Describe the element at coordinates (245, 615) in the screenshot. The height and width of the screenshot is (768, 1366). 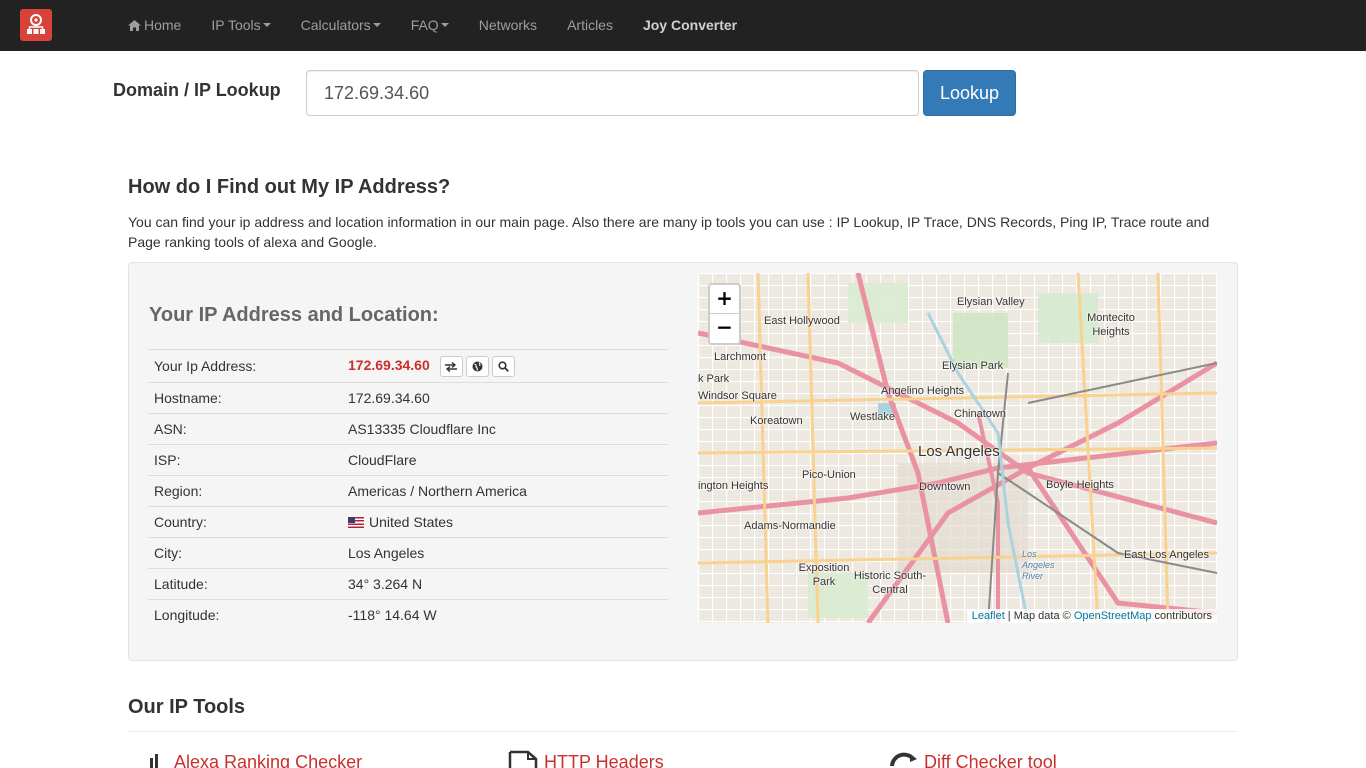
I see `row-key: Longitude:` at that location.